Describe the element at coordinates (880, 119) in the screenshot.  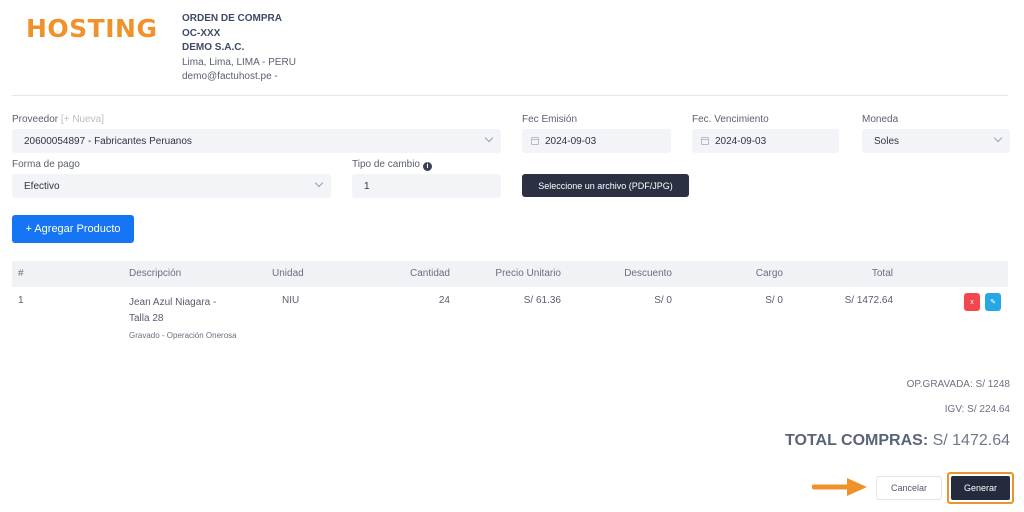
I see `moneda-label: Moneda` at that location.